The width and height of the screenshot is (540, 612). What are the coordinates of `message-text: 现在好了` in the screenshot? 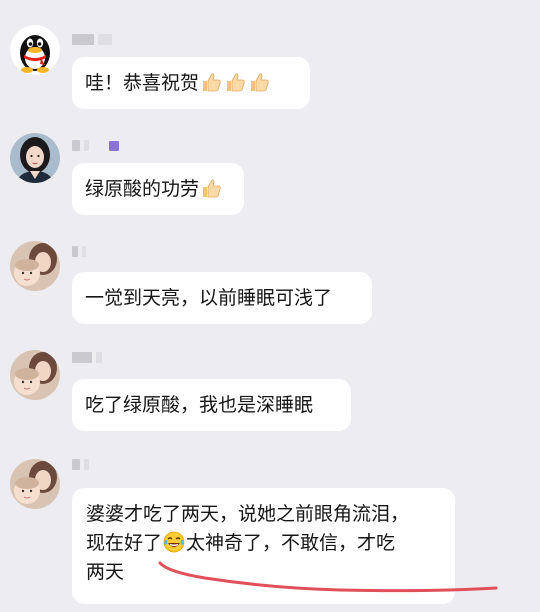 It's located at (124, 543).